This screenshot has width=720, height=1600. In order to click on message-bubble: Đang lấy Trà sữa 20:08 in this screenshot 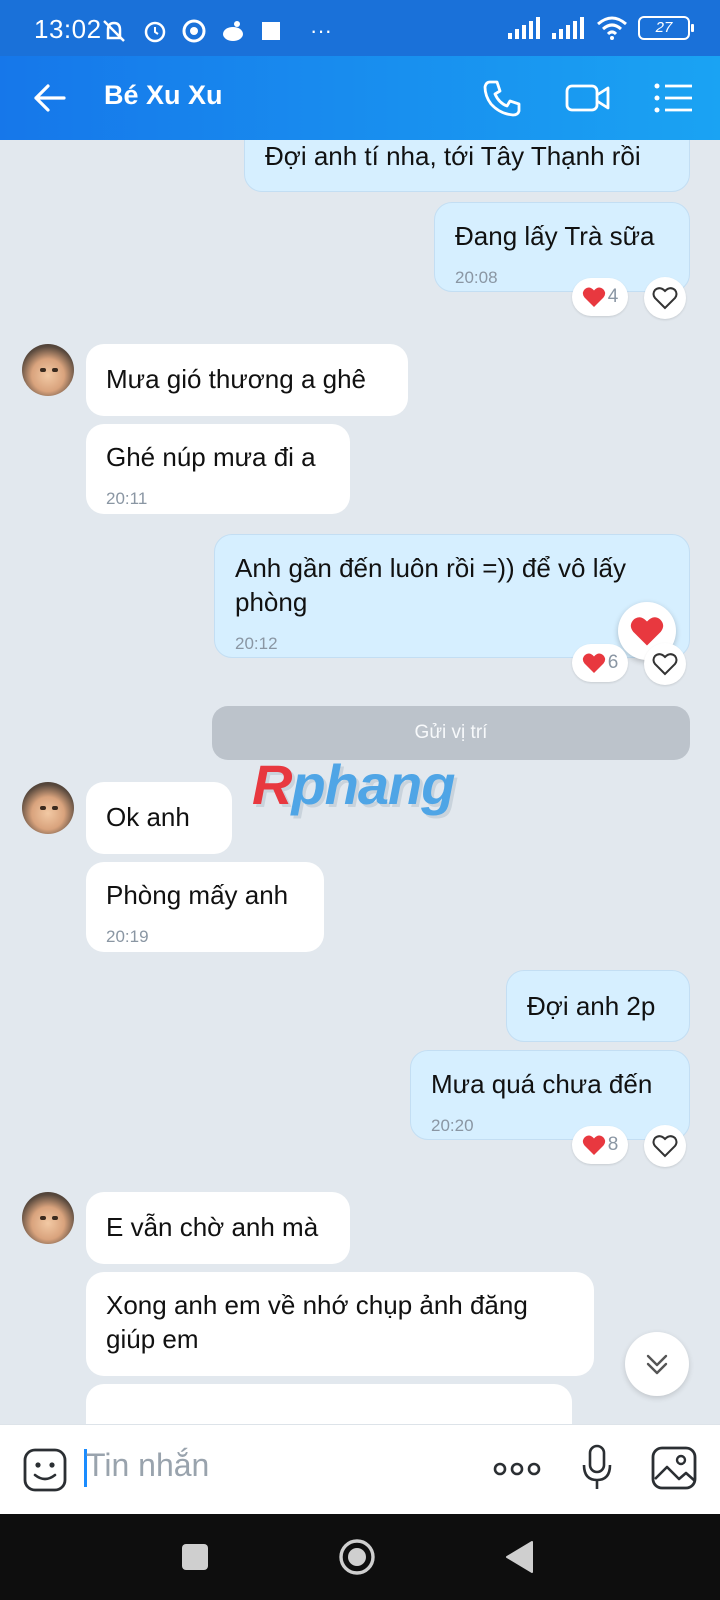, I will do `click(562, 247)`.